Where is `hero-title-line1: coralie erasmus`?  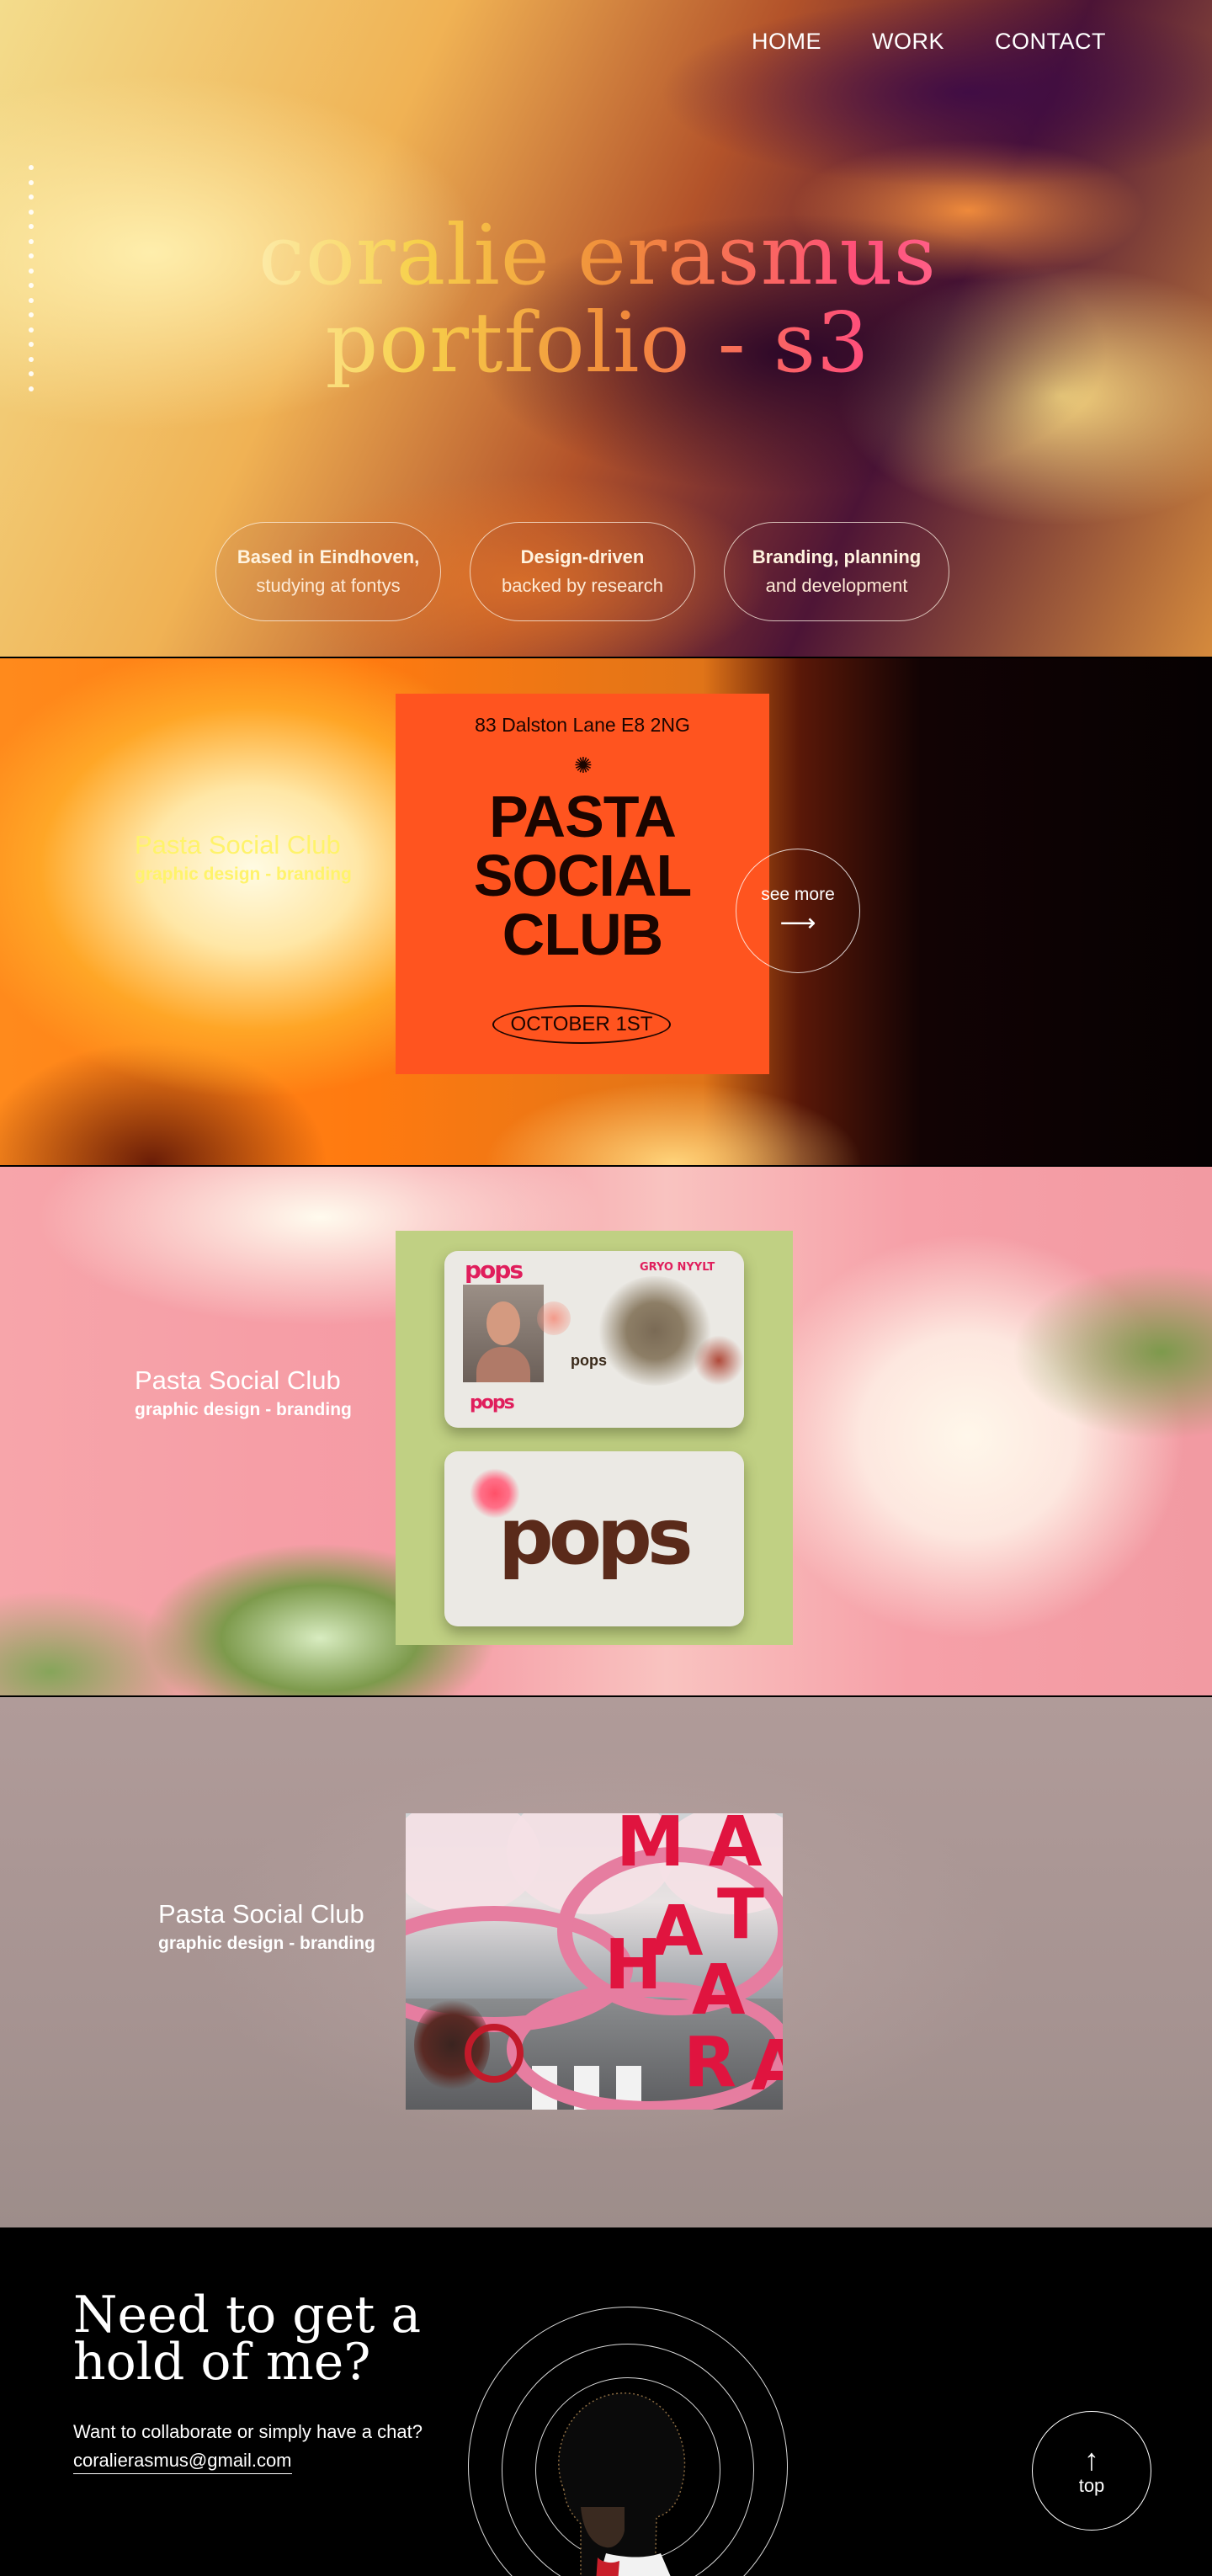 hero-title-line1: coralie erasmus is located at coordinates (597, 256).